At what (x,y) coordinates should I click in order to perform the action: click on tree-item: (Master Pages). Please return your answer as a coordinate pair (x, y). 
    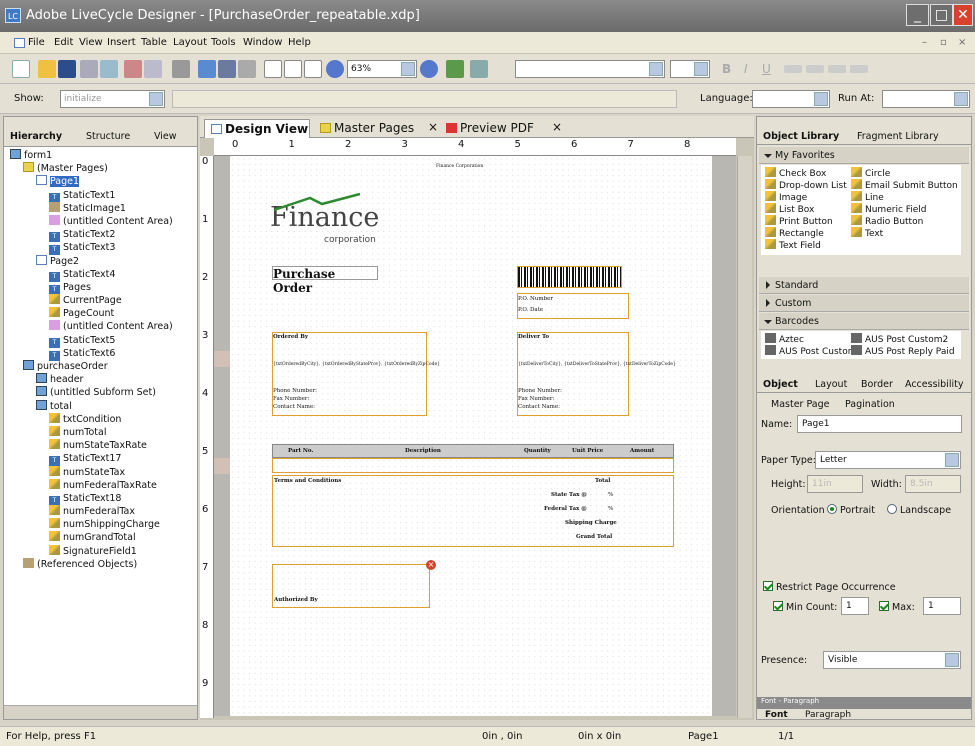
    Looking at the image, I should click on (100, 168).